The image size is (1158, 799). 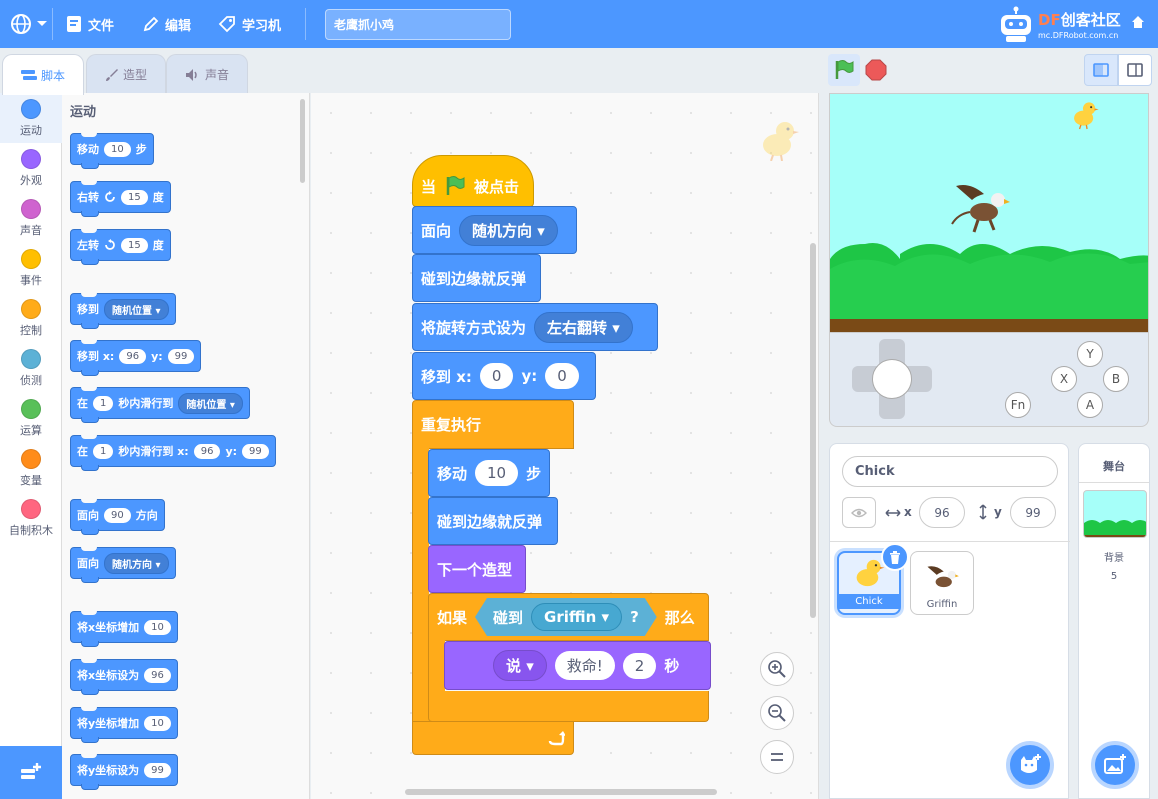 I want to click on say-for-secs-block: 说 ▾ 救命! 2 秒, so click(x=577, y=665).